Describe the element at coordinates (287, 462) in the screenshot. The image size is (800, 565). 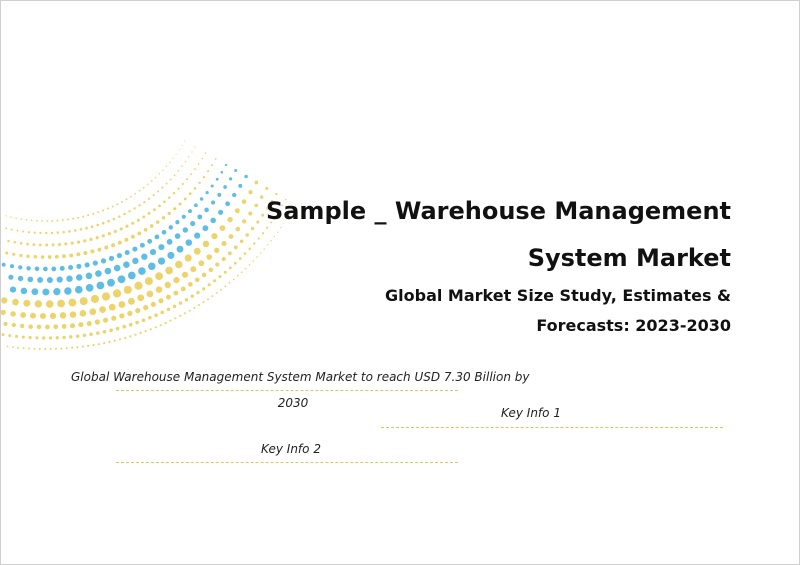
I see `divider-dashed` at that location.